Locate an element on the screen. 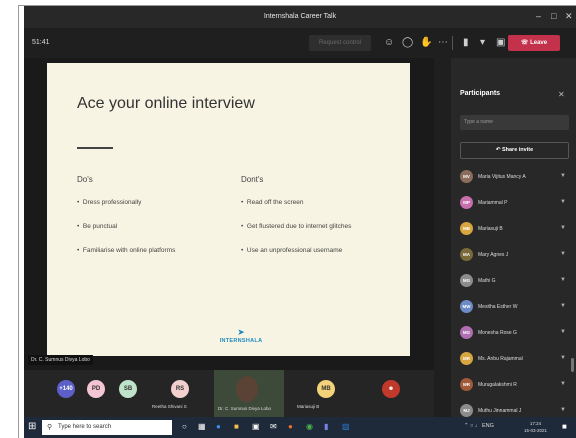  chrome-icon: ◉ is located at coordinates (309, 426).